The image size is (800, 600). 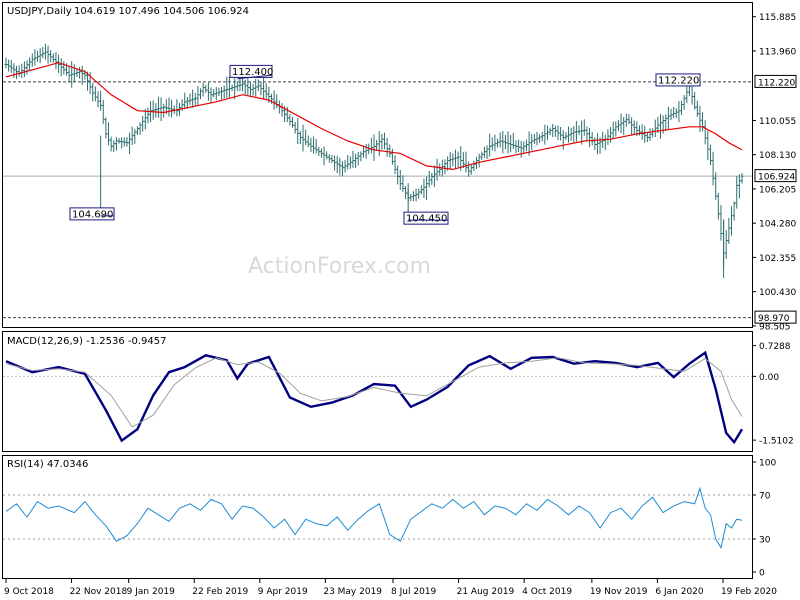 I want to click on annotation-112-220-text: 112.220, so click(x=678, y=80).